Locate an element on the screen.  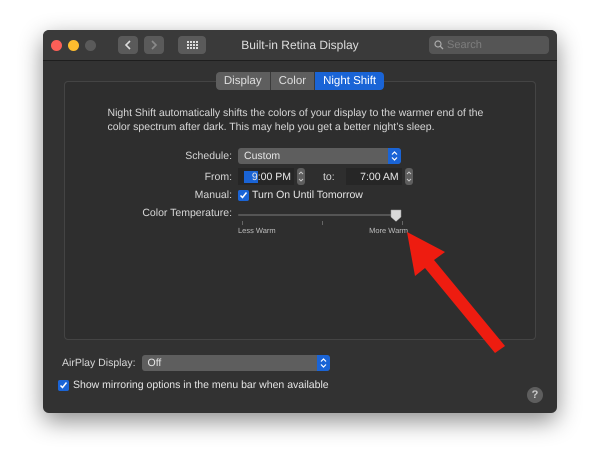
to-label: to: is located at coordinates (329, 176).